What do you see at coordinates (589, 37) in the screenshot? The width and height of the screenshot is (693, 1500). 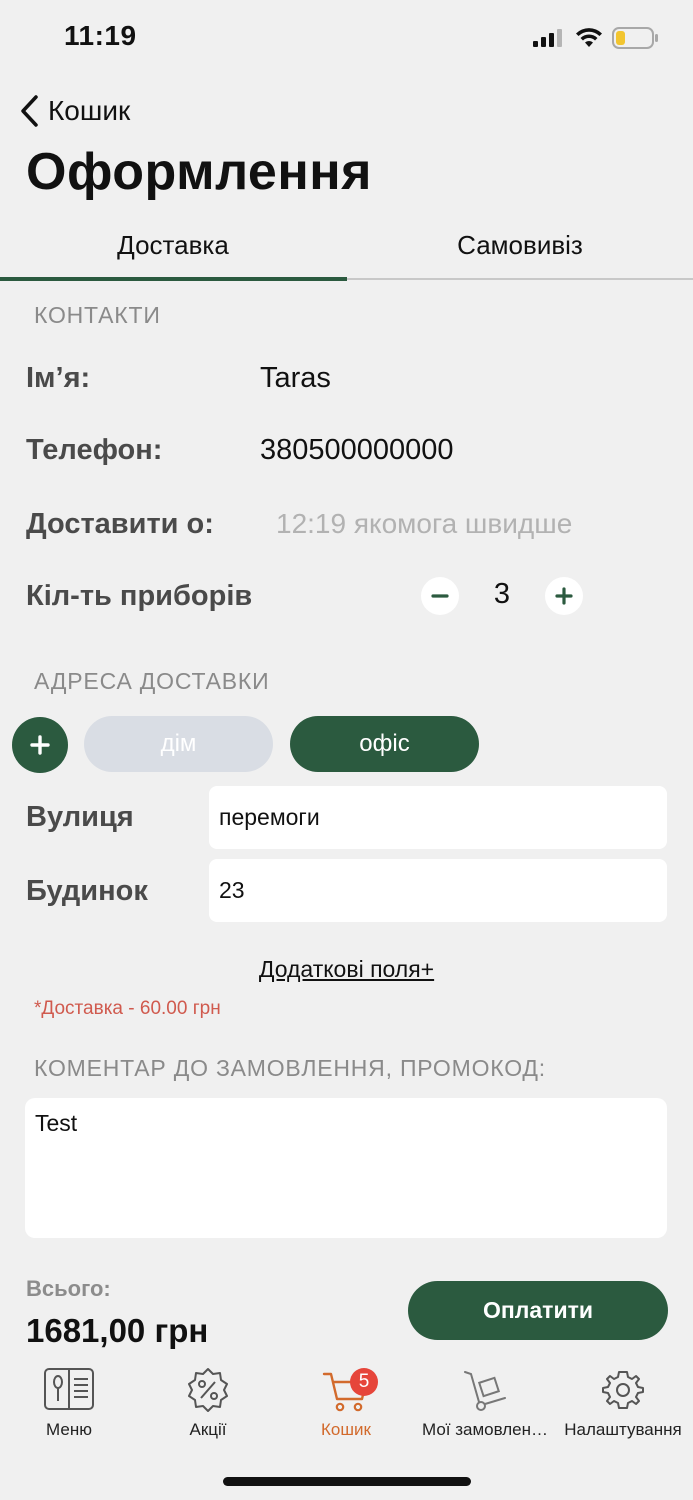 I see `wifi-icon` at bounding box center [589, 37].